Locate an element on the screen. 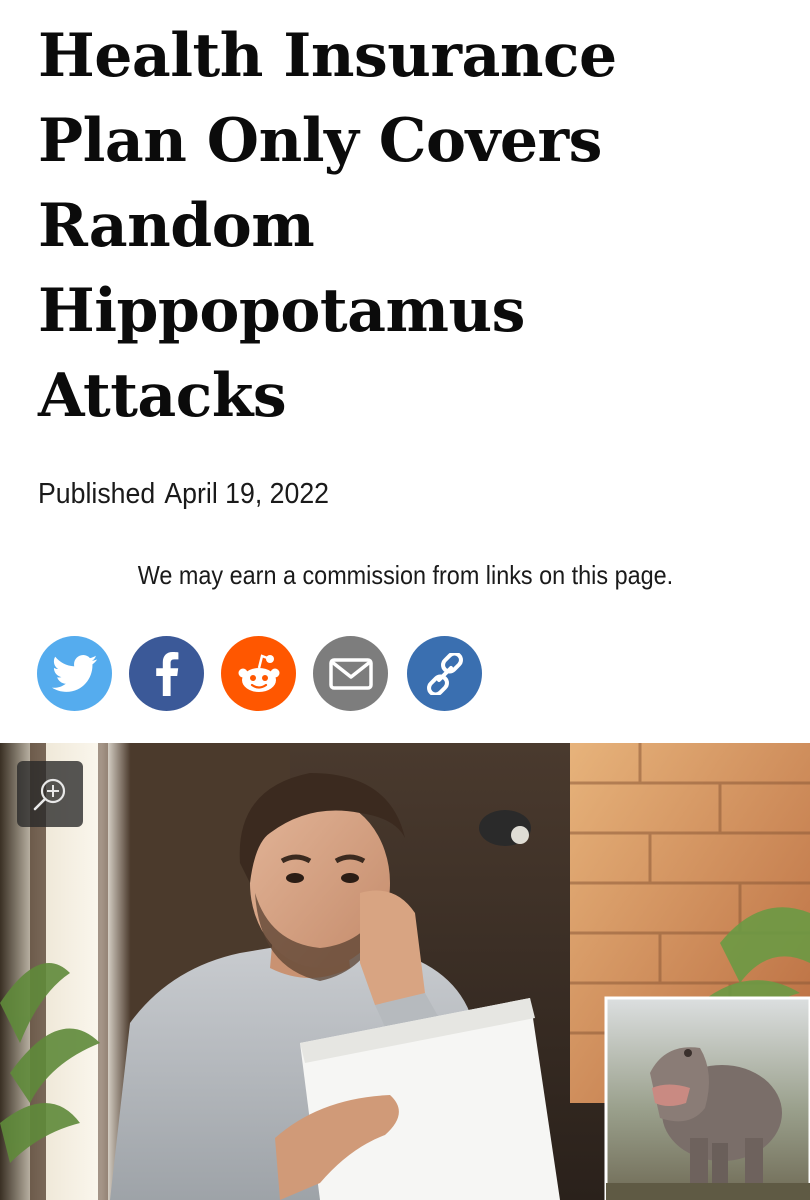 The image size is (810, 1200). share-bar is located at coordinates (267, 674).